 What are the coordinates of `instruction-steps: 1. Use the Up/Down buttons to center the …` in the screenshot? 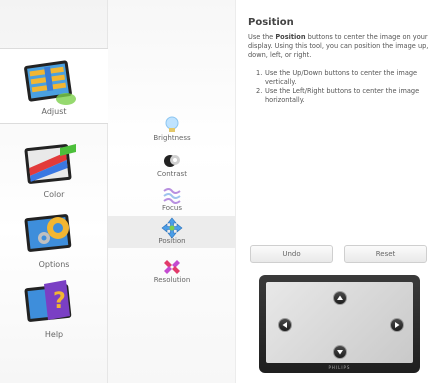 It's located at (343, 87).